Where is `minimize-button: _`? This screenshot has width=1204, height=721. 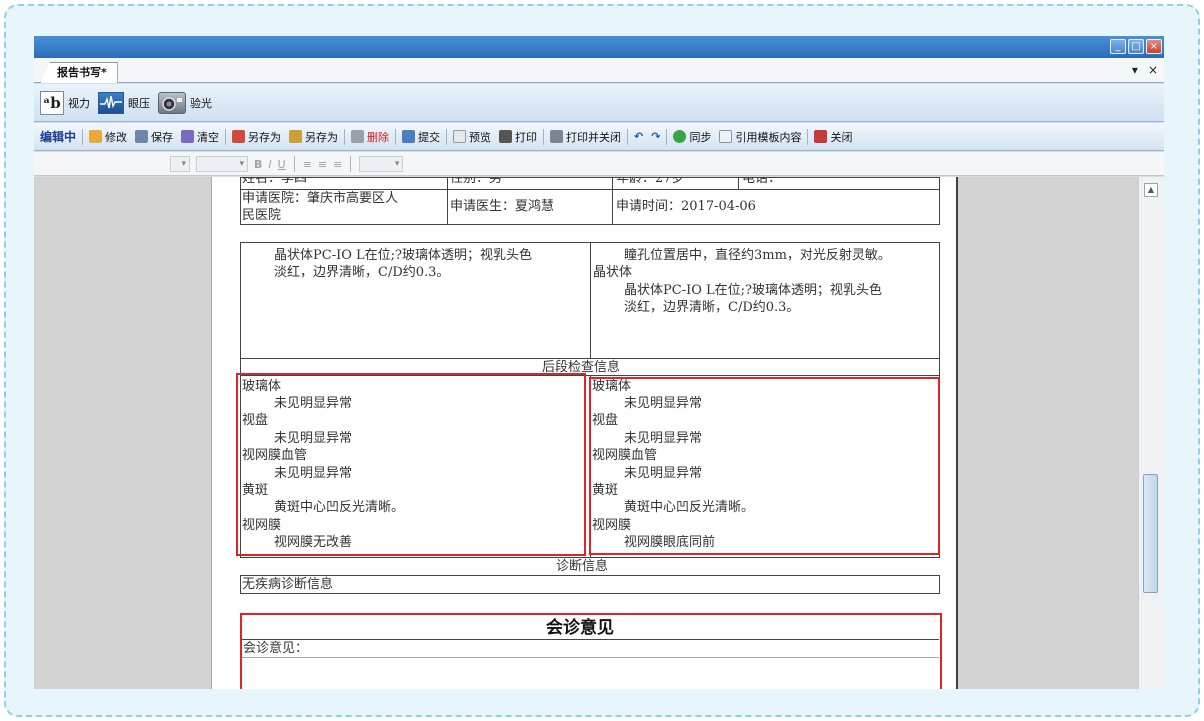
minimize-button: _ is located at coordinates (1118, 46).